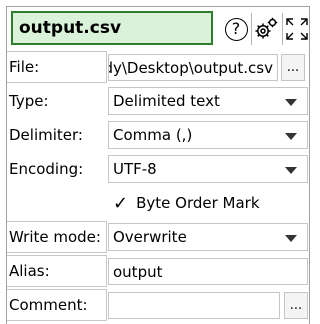  I want to click on file-path-field: dy\Desktop\output.csv, so click(193, 67).